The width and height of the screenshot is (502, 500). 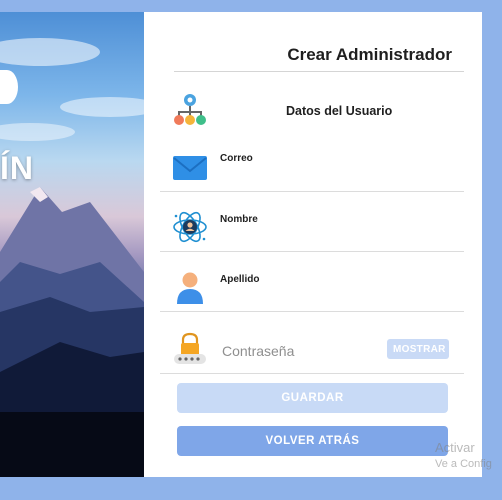 I want to click on watermark-line-2: Ve a Config, so click(x=463, y=464).